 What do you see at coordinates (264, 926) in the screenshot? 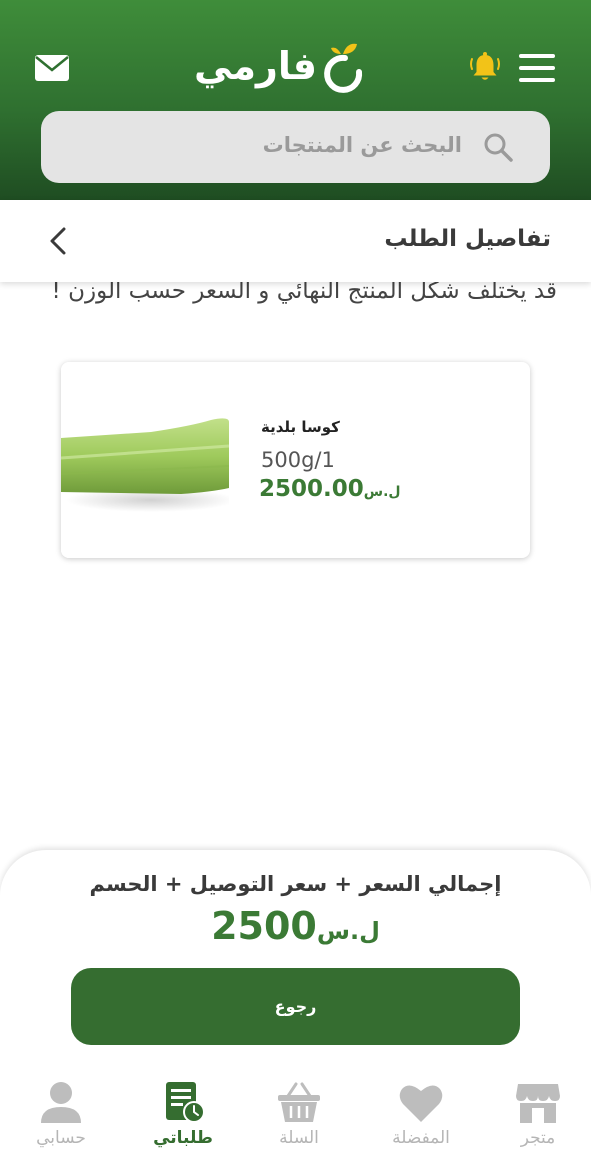
I see `summary-total-amount: 2500` at bounding box center [264, 926].